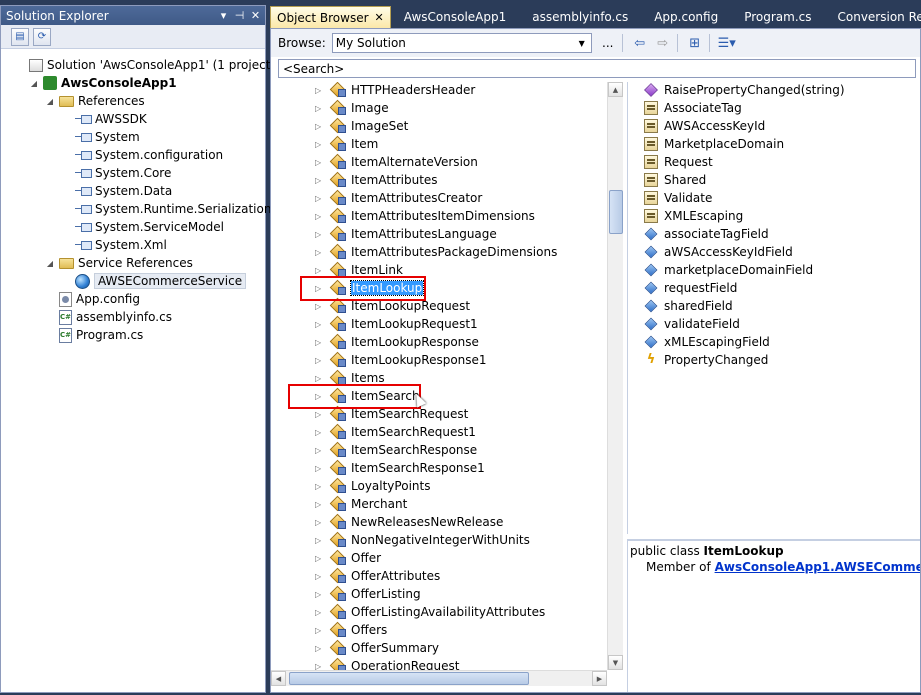  I want to click on tree-item: System, so click(100, 137).